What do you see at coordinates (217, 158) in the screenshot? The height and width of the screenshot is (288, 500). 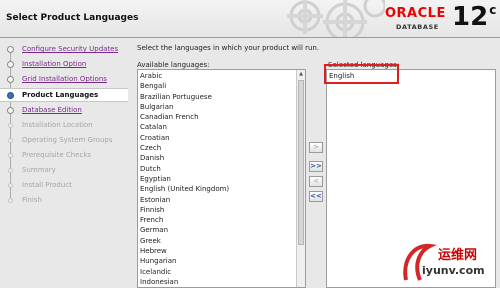 I see `list-item: Danish` at bounding box center [217, 158].